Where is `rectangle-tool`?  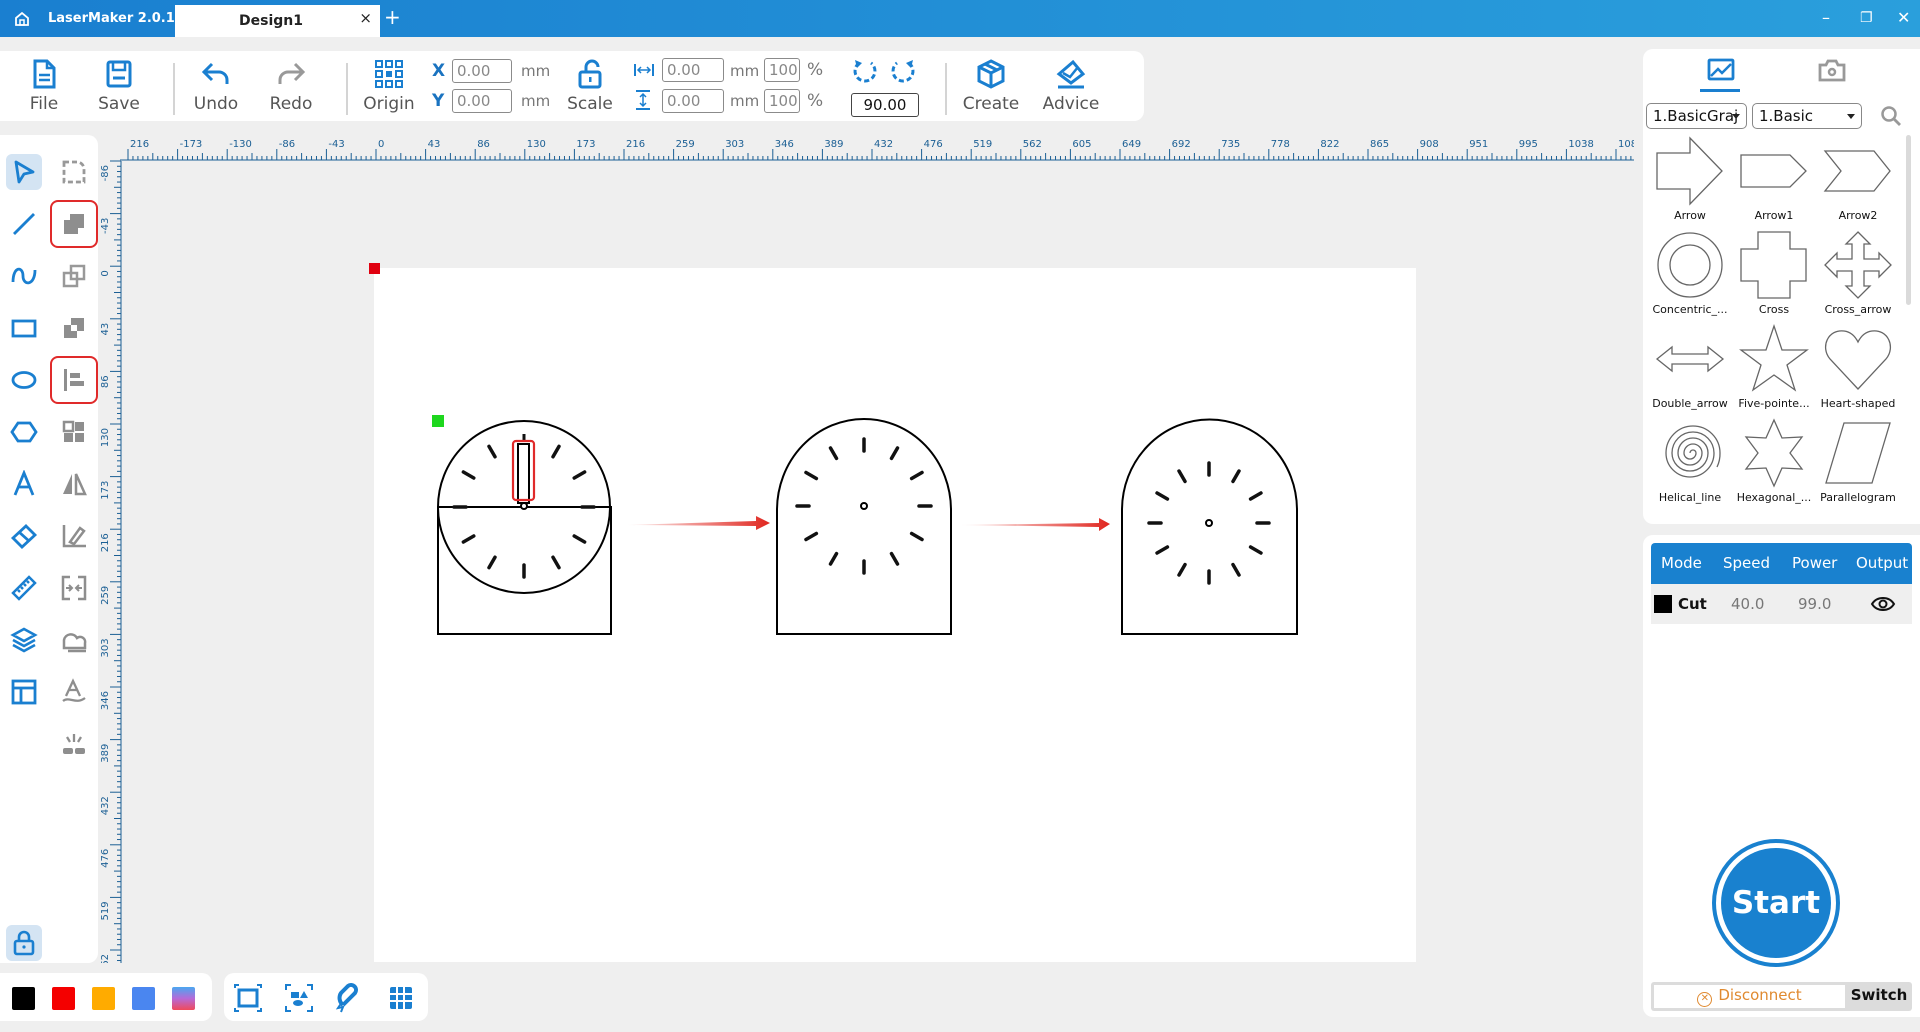 rectangle-tool is located at coordinates (24, 328).